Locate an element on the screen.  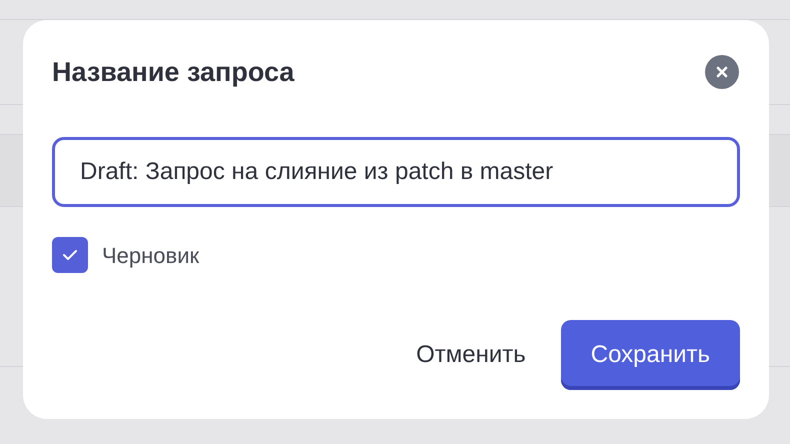
title-input-field: Draft: Запрос на слияние из patch в master is located at coordinates (396, 172).